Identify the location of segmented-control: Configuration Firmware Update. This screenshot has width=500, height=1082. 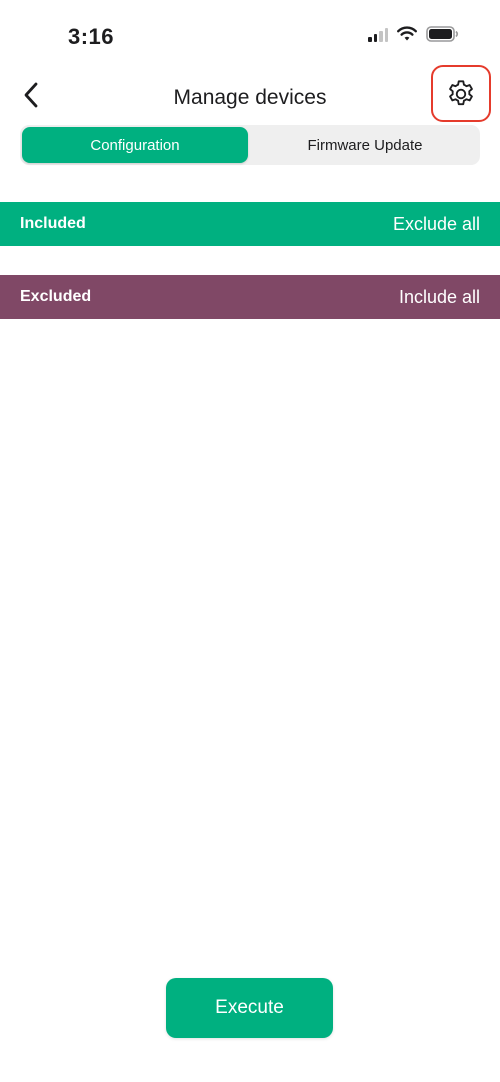
(250, 145).